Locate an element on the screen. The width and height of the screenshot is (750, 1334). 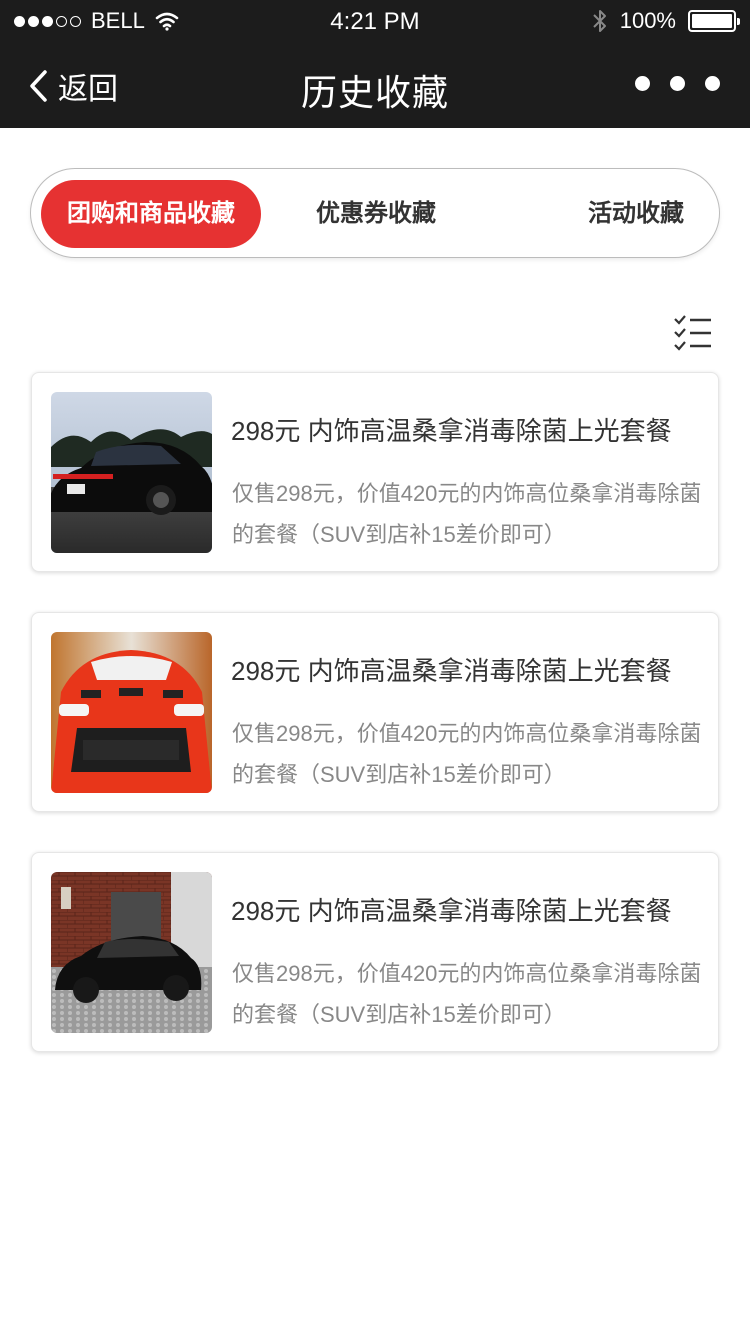
favorites-tabs: 团购和商品收藏 优惠券收藏 活动收藏 is located at coordinates (375, 213).